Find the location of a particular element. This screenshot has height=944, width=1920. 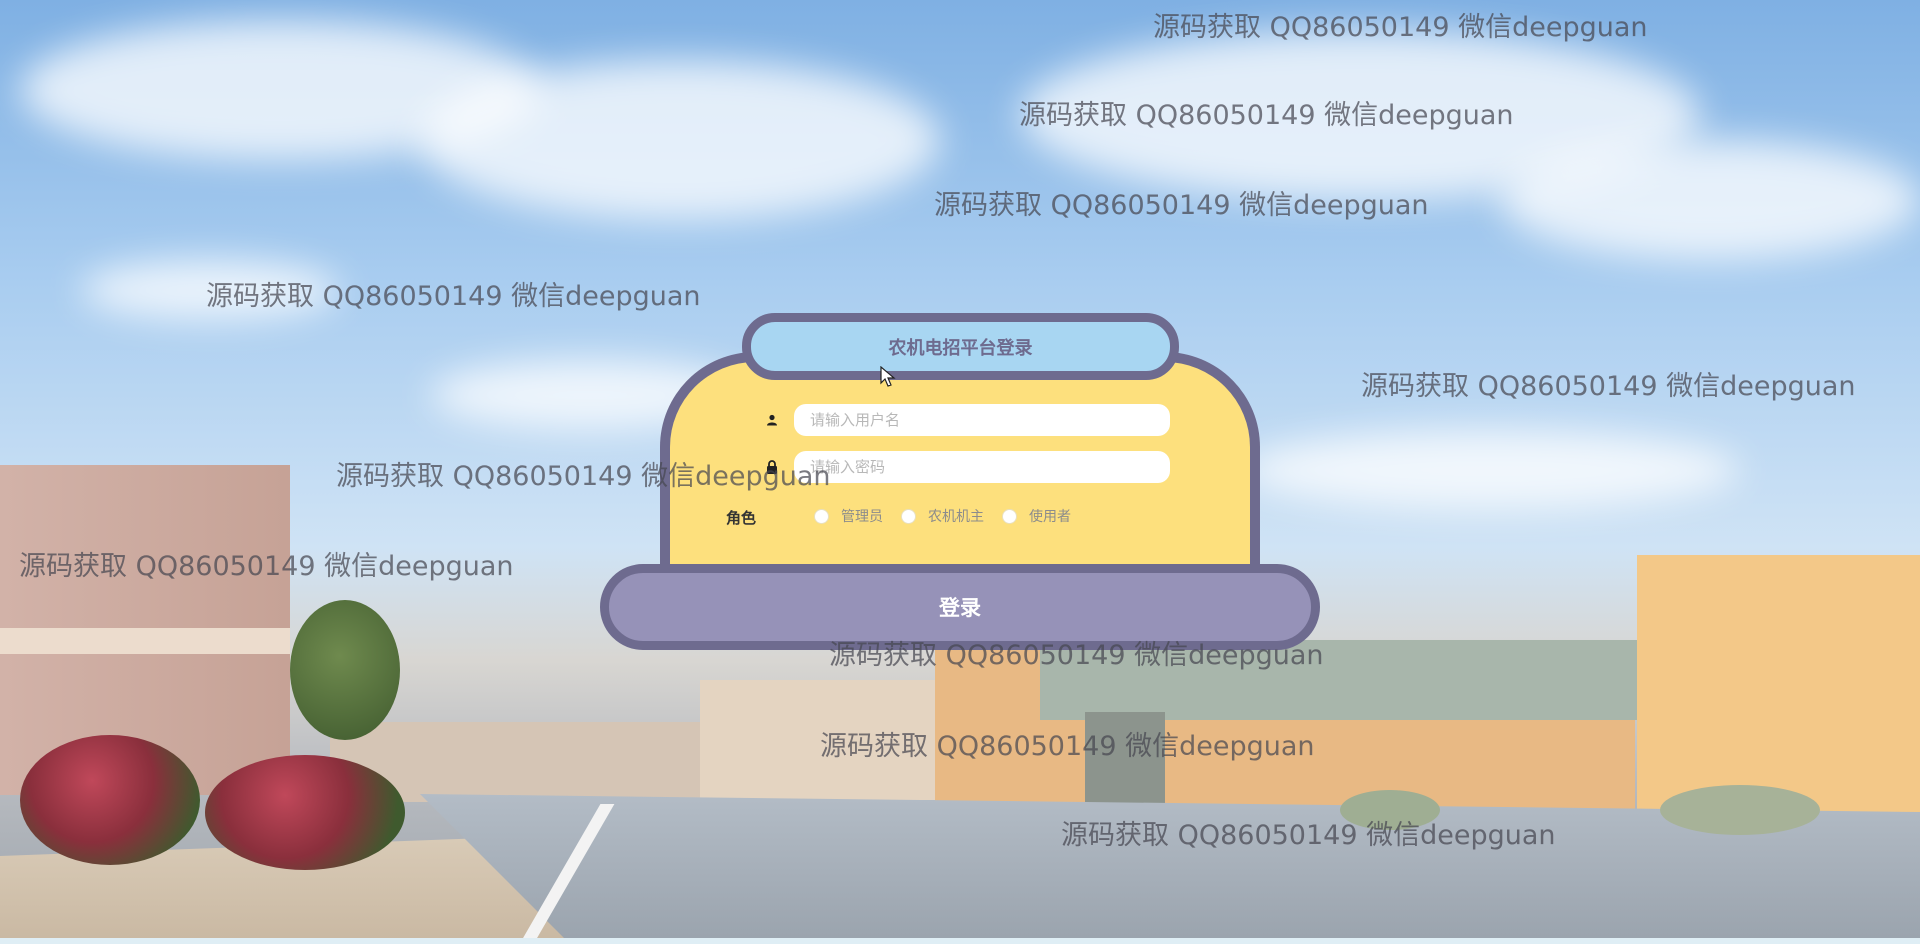

building-stripe is located at coordinates (145, 641).